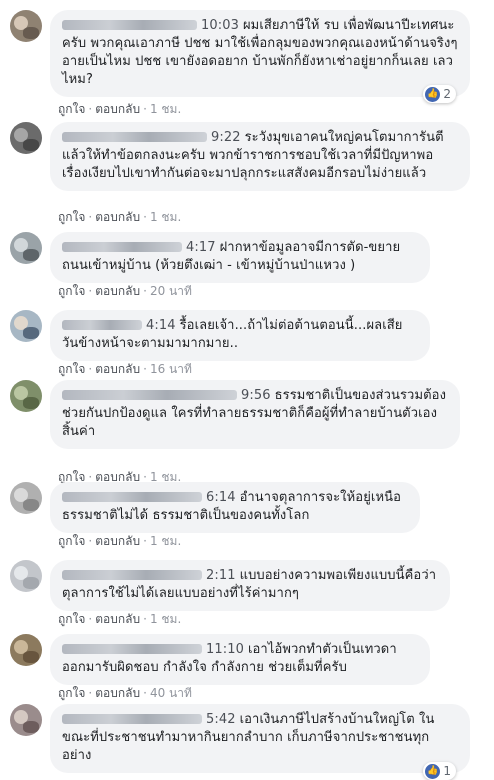 The image size is (494, 780). Describe the element at coordinates (221, 719) in the screenshot. I see `comment-timestamp: 5:42` at that location.